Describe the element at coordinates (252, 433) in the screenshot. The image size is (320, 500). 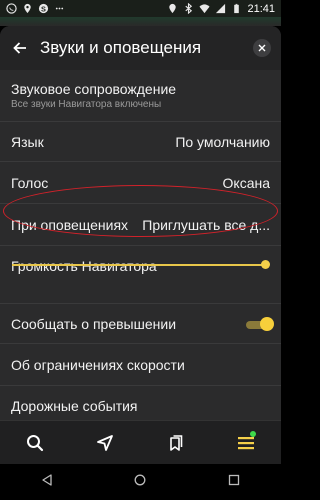
I see `notification-dot` at that location.